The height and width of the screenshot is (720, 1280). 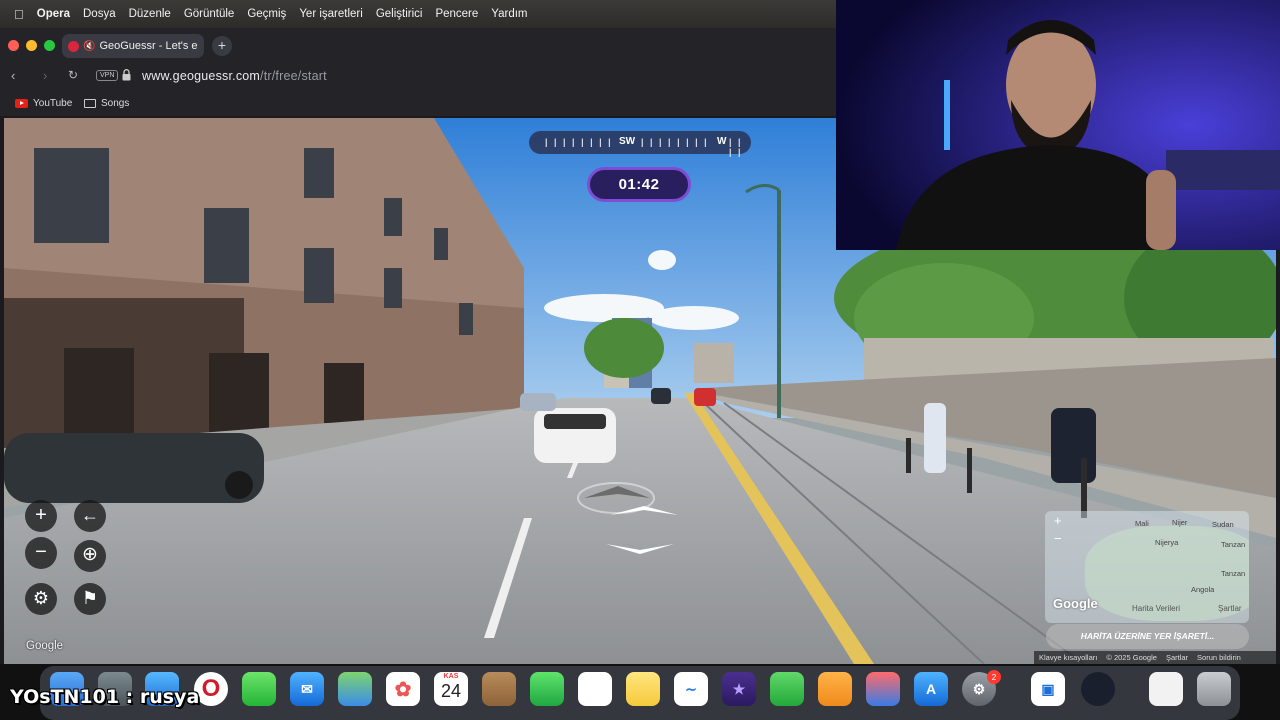 I want to click on forward-icon: ›, so click(x=45, y=75).